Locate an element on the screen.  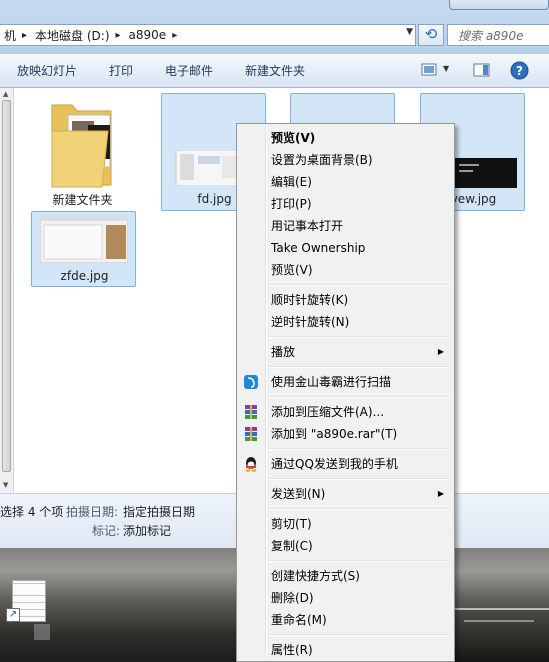
title-bar: 机 ▸ 本地磁盘 (D:) ▸ a890e ▸ ▼ ⟲ 搜索 a890e is located at coordinates (274, 27).